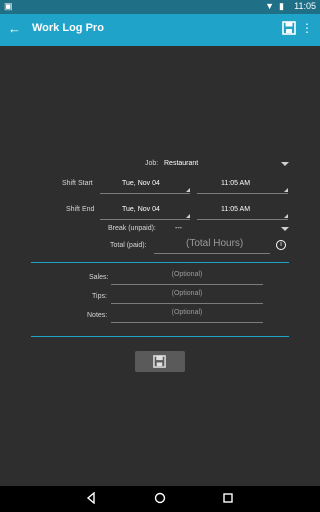 The width and height of the screenshot is (320, 512). What do you see at coordinates (242, 193) in the screenshot?
I see `shift-start-time-underline` at bounding box center [242, 193].